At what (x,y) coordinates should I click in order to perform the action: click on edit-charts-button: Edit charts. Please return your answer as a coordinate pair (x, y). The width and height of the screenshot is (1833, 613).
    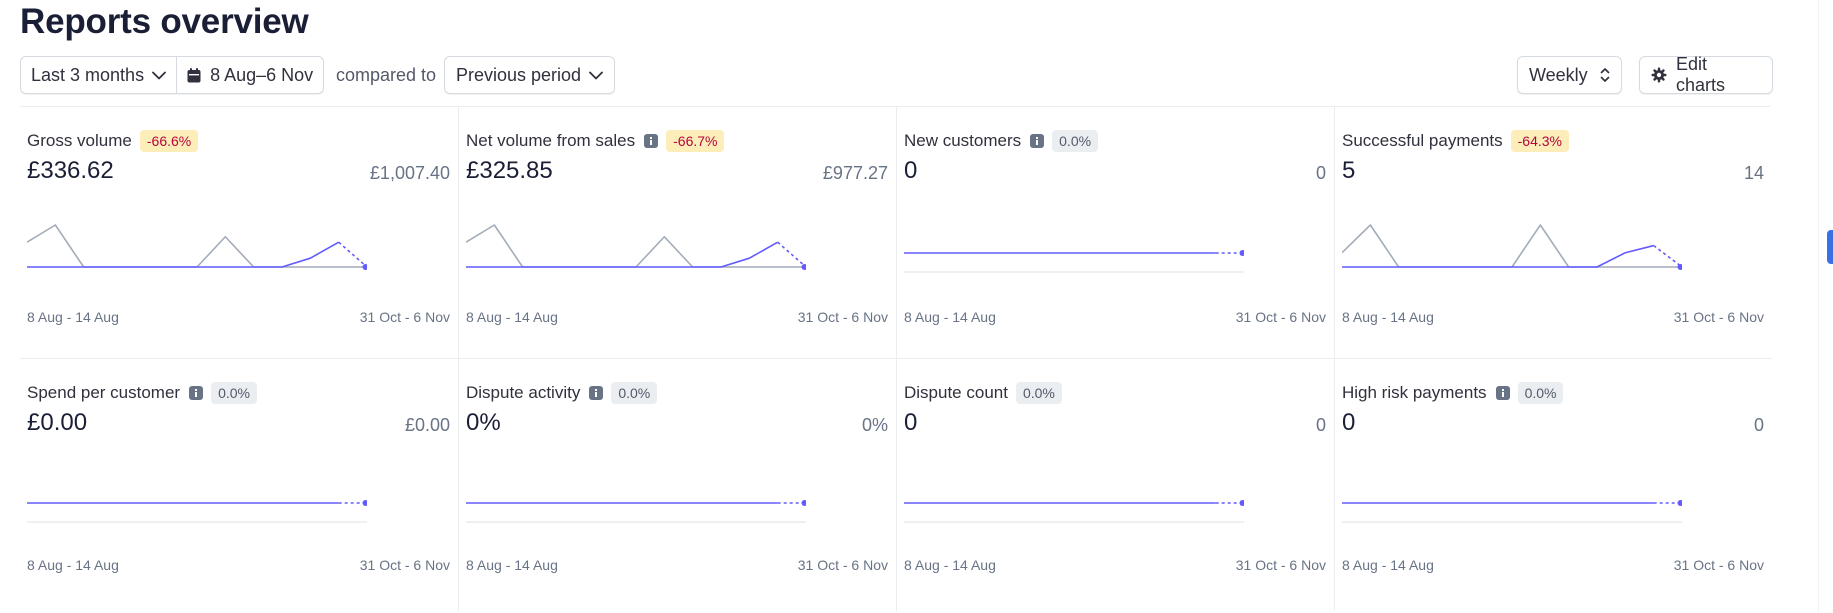
    Looking at the image, I should click on (1706, 74).